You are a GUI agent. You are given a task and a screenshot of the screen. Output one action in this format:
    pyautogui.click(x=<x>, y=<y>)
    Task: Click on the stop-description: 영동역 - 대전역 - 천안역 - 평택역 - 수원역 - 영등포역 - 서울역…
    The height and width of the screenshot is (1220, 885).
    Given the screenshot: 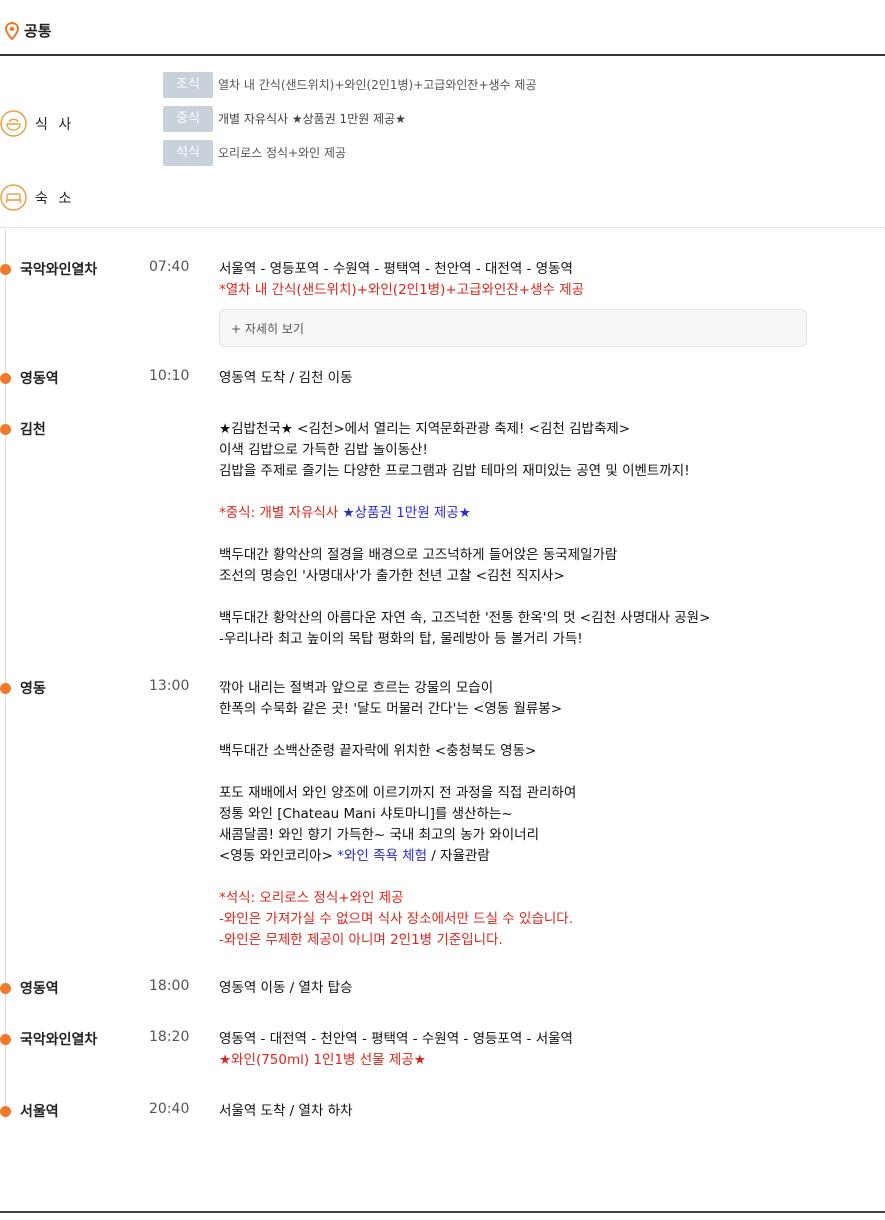 What is the action you would take?
    pyautogui.click(x=544, y=1050)
    